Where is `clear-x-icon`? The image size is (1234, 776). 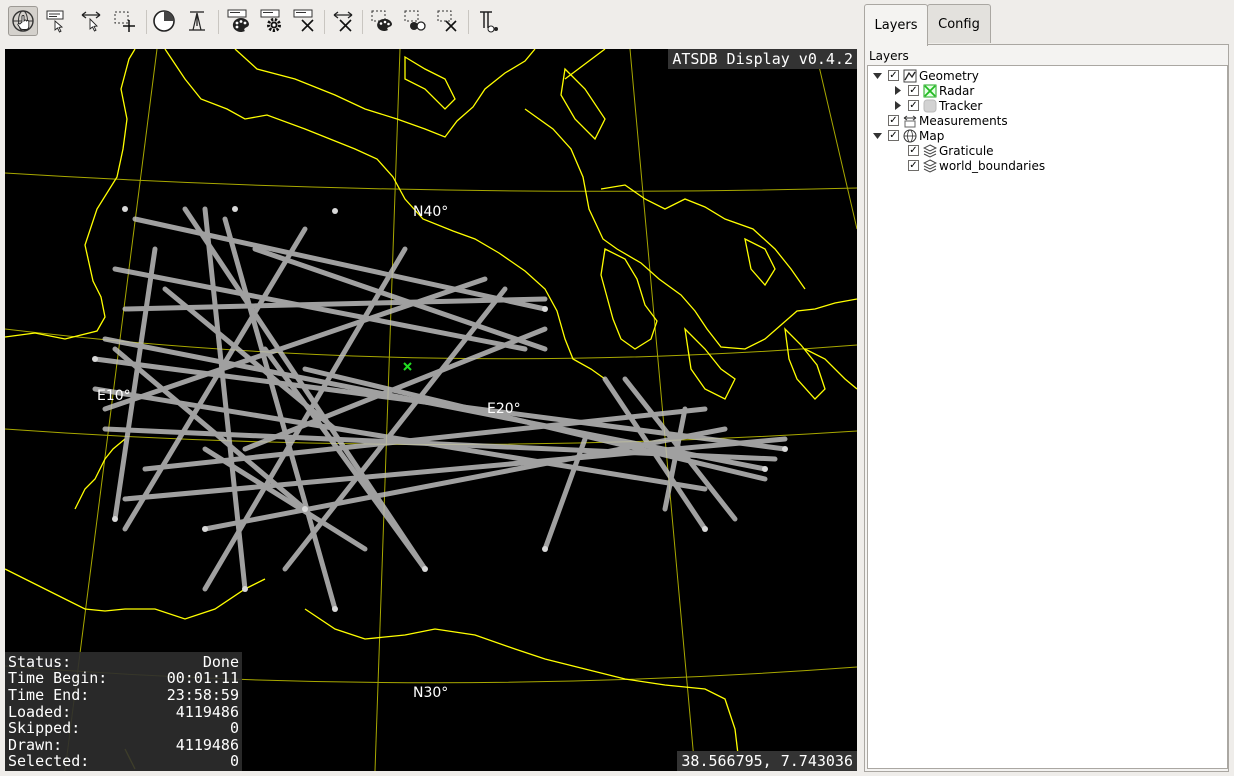 clear-x-icon is located at coordinates (303, 20).